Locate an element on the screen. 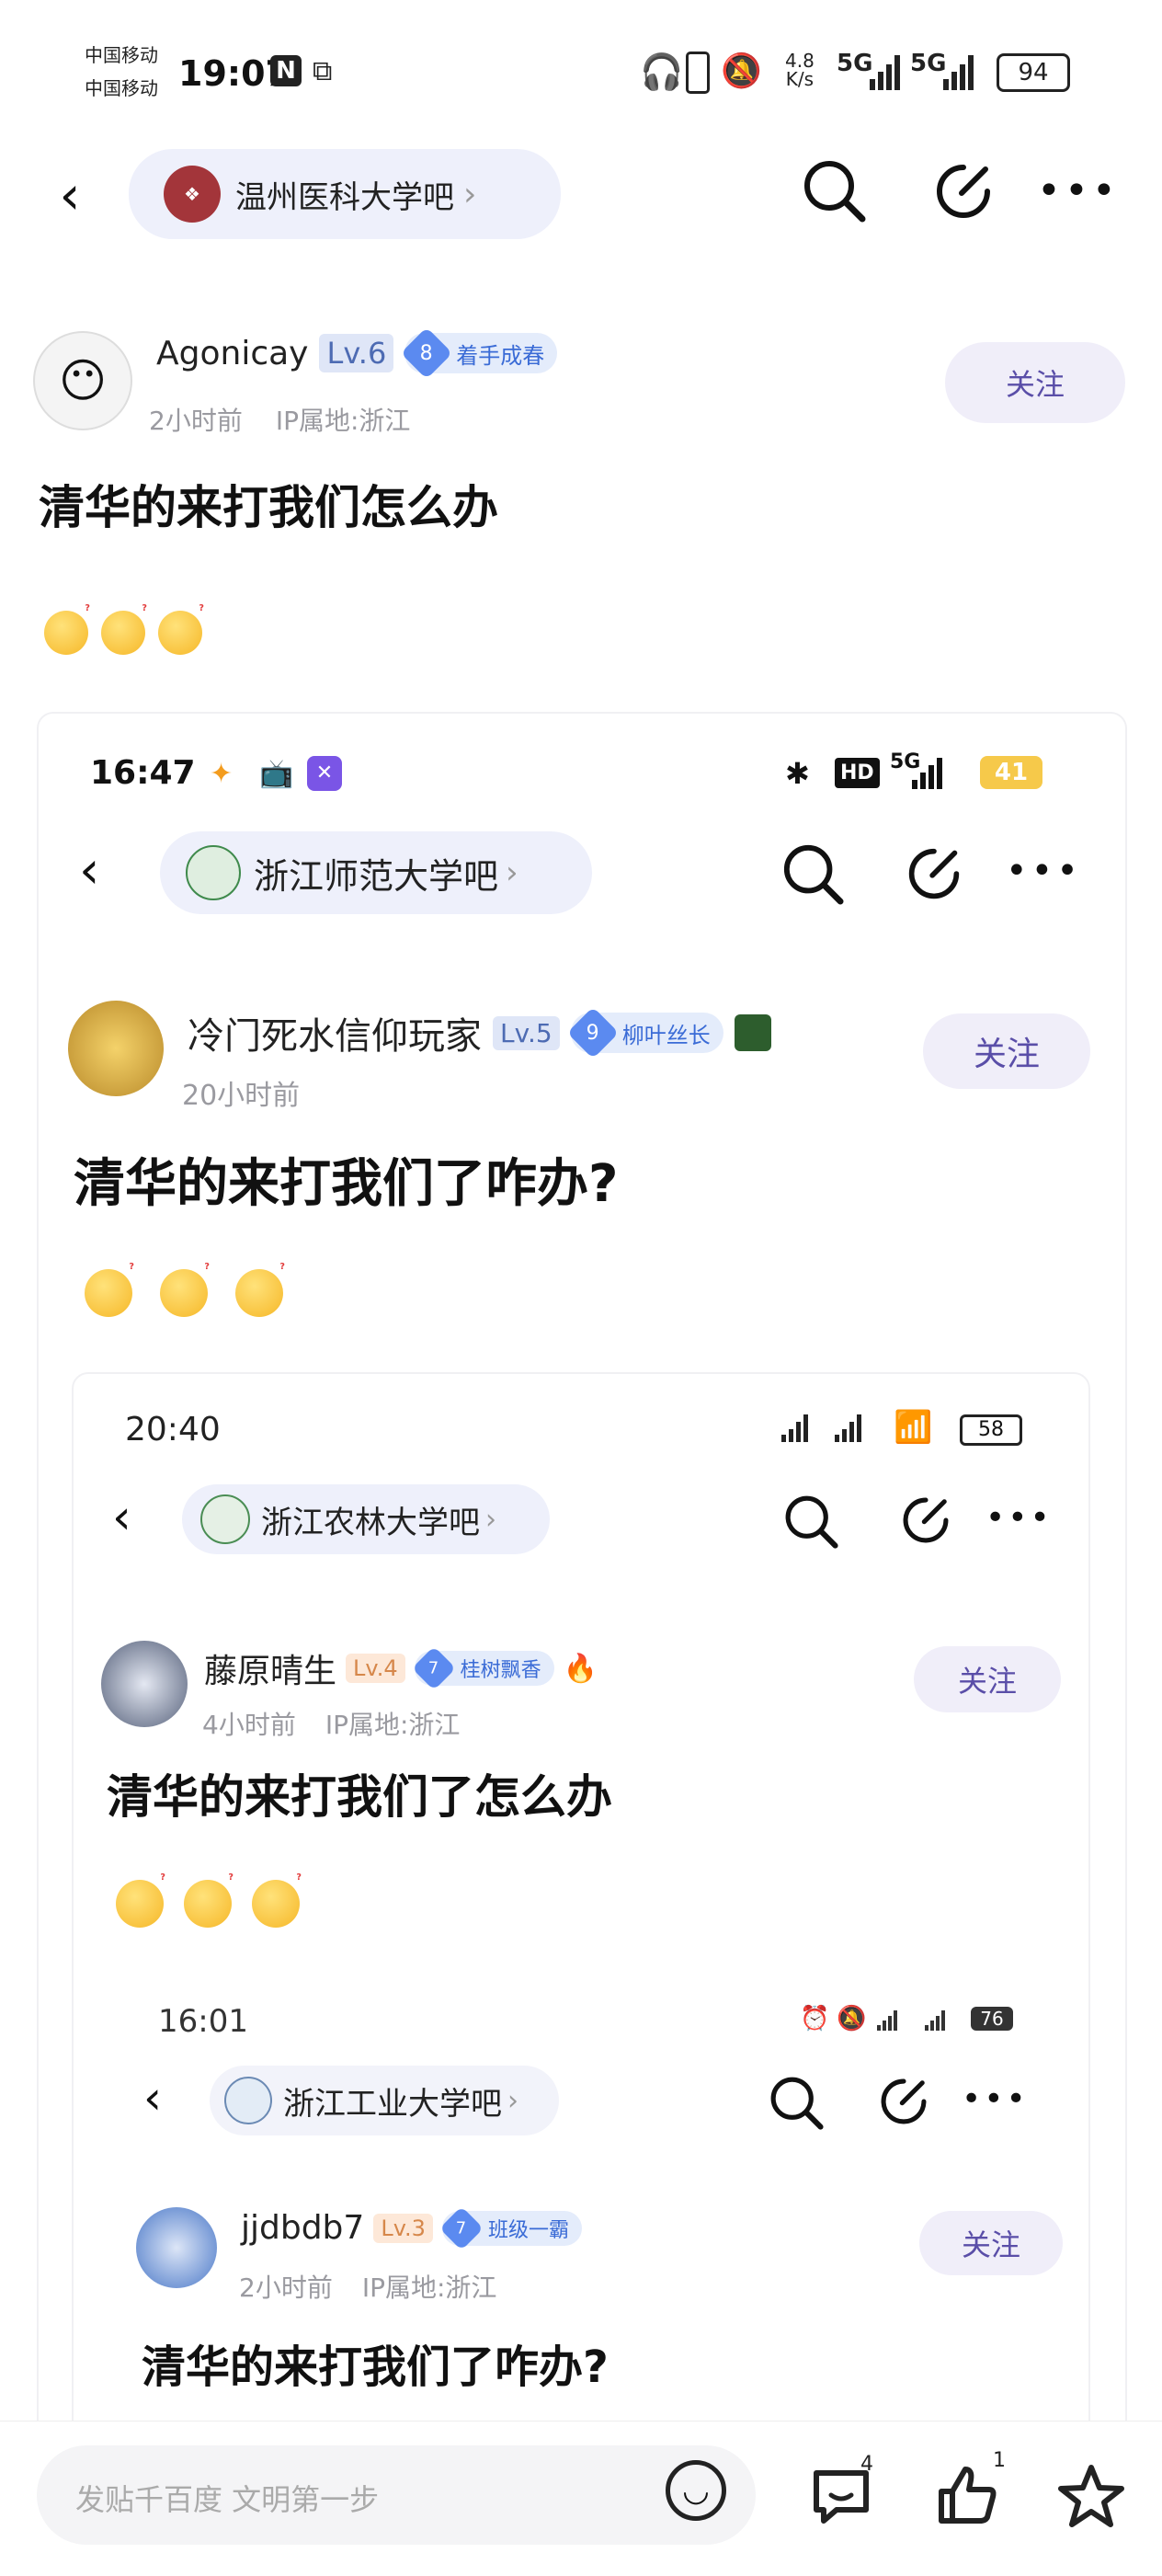 The height and width of the screenshot is (2576, 1162). net-type-2: 5G is located at coordinates (929, 63).